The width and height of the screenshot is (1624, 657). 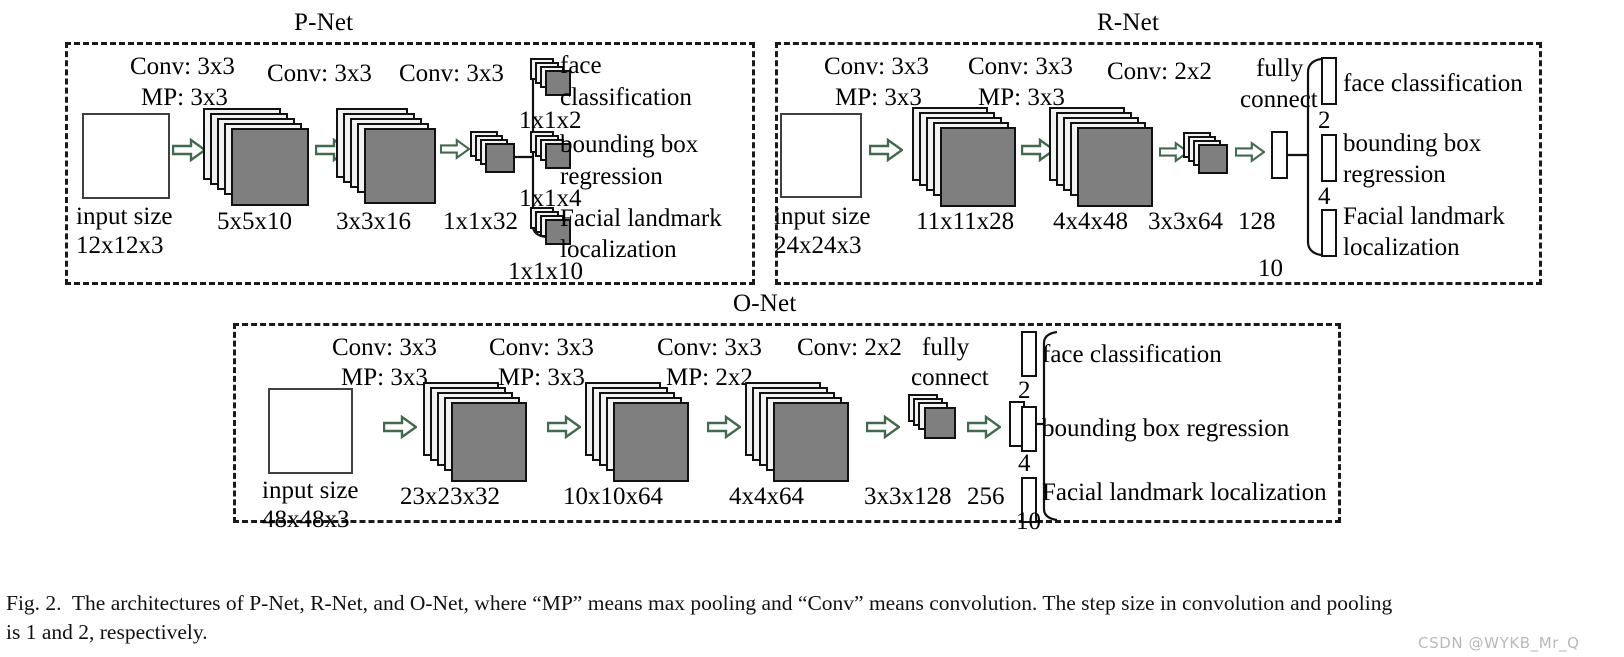 I want to click on onet-input-dims: 48x48x3, so click(x=306, y=519).